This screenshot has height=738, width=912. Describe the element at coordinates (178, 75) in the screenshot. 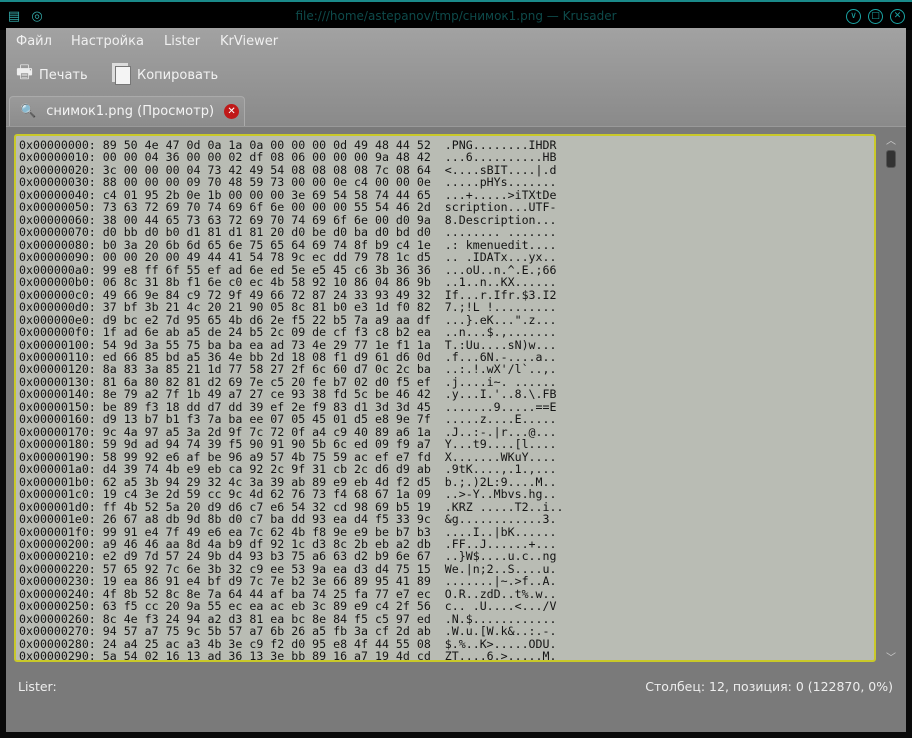

I see `copy-label: Копировать` at that location.